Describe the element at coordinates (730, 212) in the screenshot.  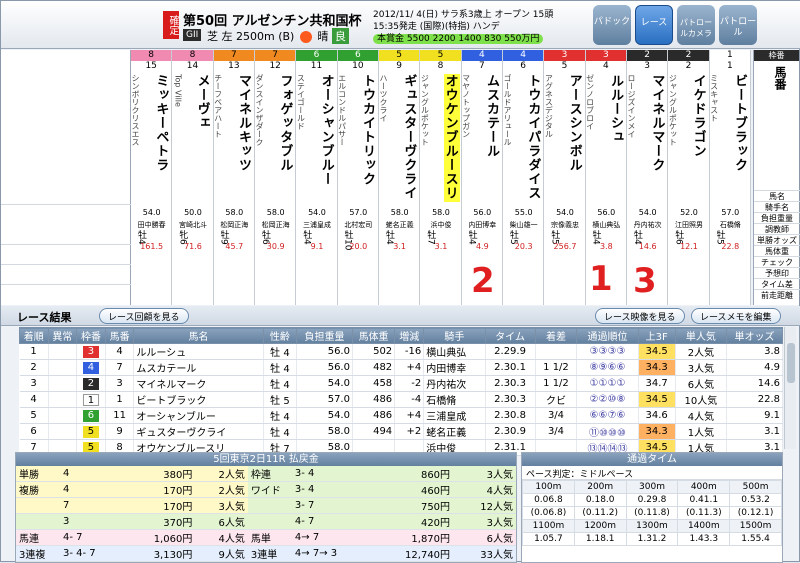
I see `weight-carried: 57.0` at that location.